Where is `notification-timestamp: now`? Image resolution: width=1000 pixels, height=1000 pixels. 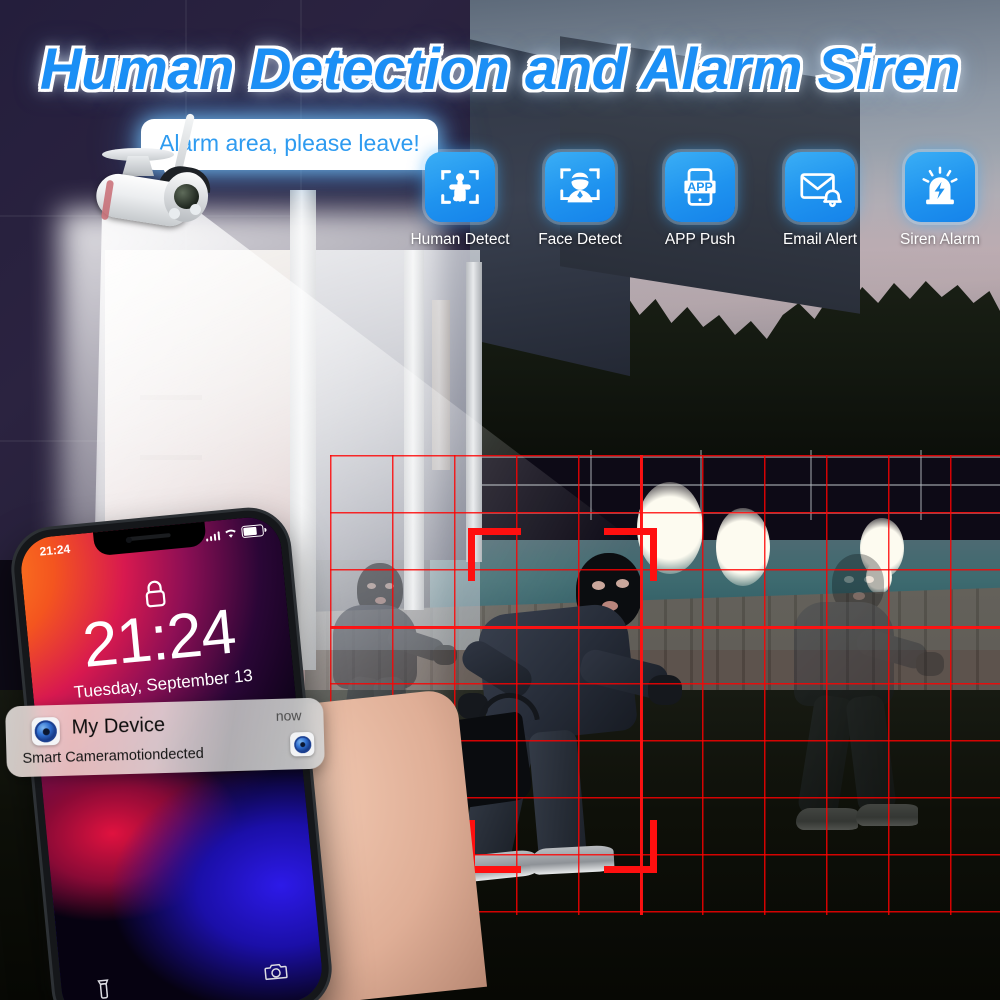
notification-timestamp: now is located at coordinates (288, 715).